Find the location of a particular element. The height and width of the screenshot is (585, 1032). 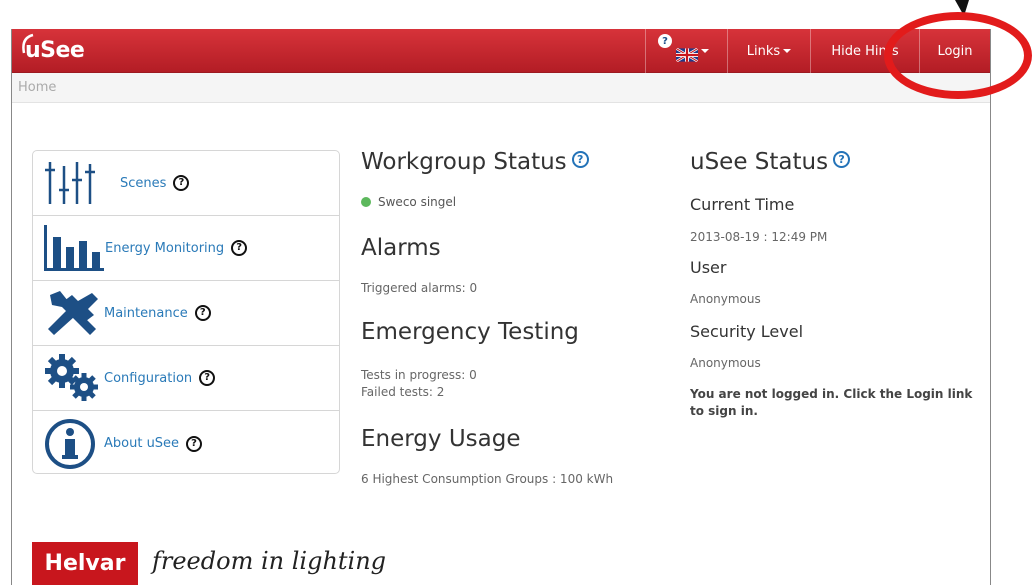

workgroup-status-title: Workgroup Status? is located at coordinates (475, 162).